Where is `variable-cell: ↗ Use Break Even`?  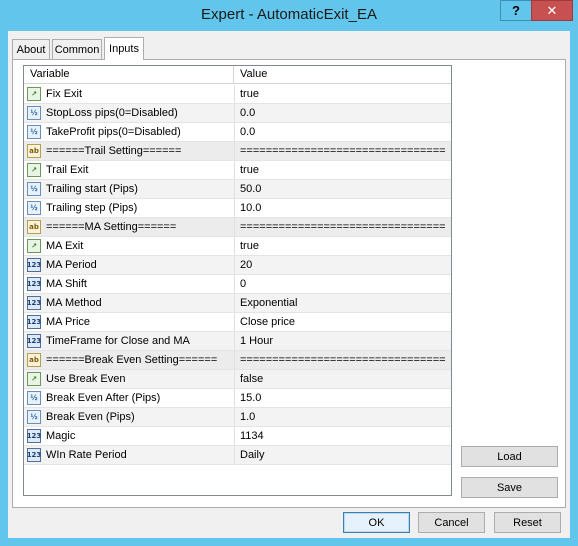
variable-cell: ↗ Use Break Even is located at coordinates (129, 379).